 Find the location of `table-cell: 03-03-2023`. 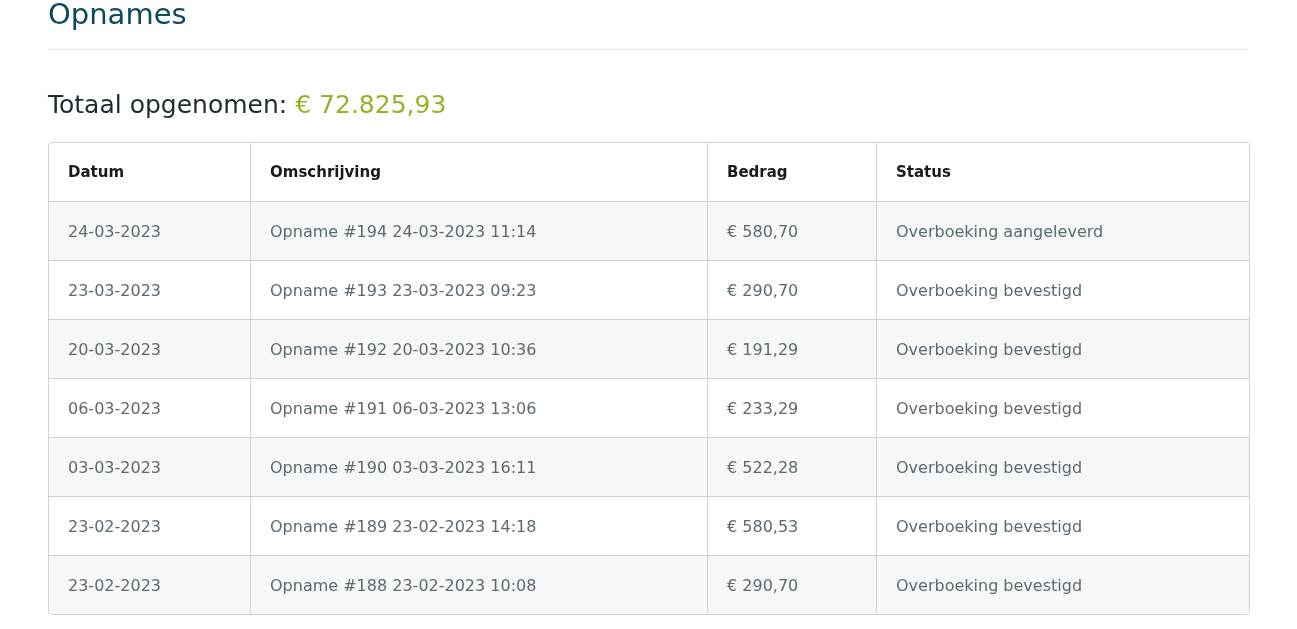

table-cell: 03-03-2023 is located at coordinates (150, 466).